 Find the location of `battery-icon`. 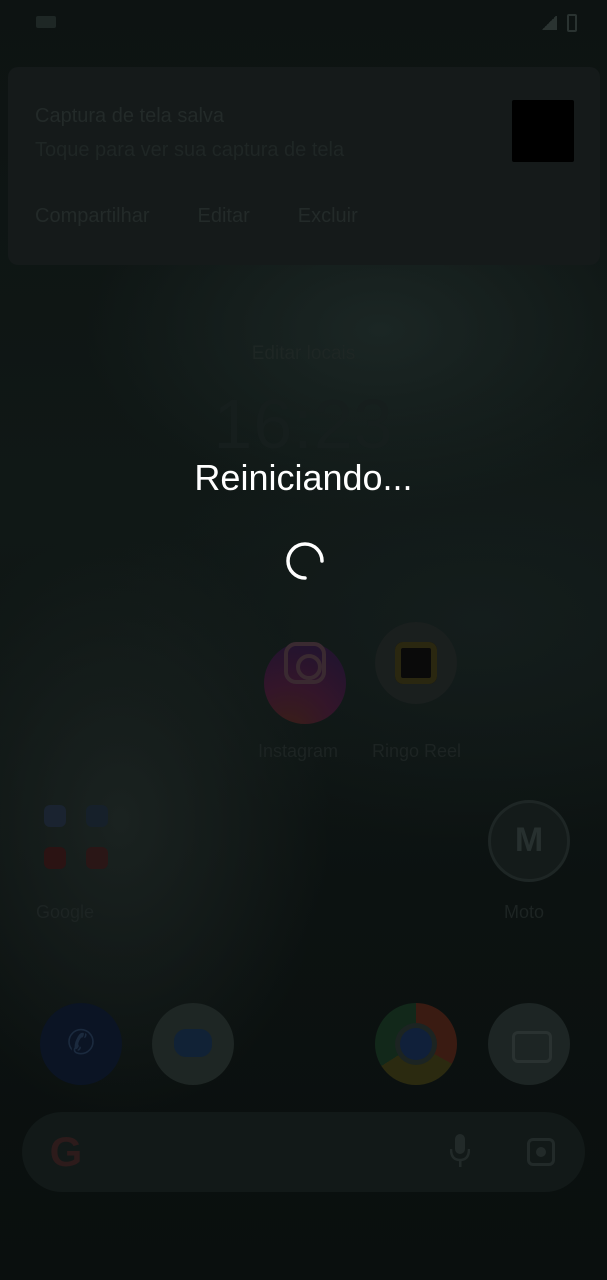

battery-icon is located at coordinates (572, 23).